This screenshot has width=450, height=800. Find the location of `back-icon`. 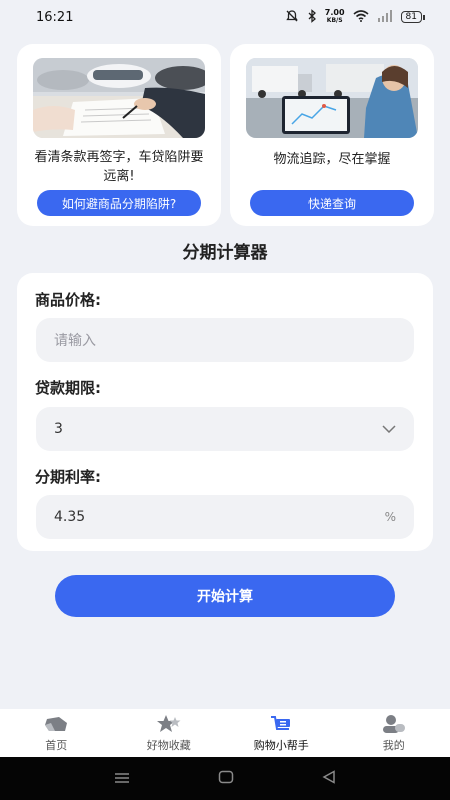

back-icon is located at coordinates (329, 778).